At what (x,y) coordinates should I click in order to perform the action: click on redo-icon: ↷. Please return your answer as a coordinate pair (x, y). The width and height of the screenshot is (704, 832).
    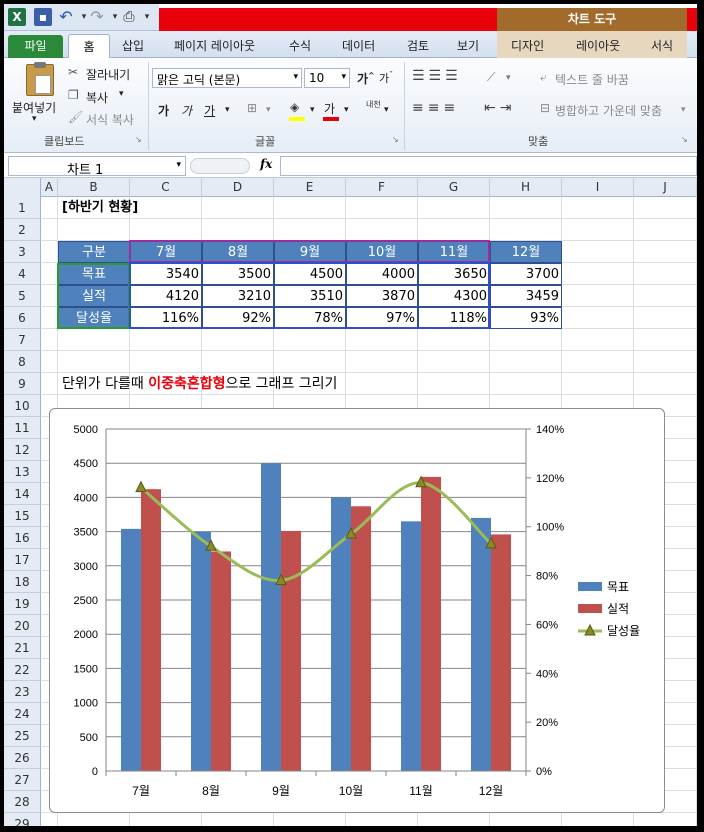
    Looking at the image, I should click on (97, 17).